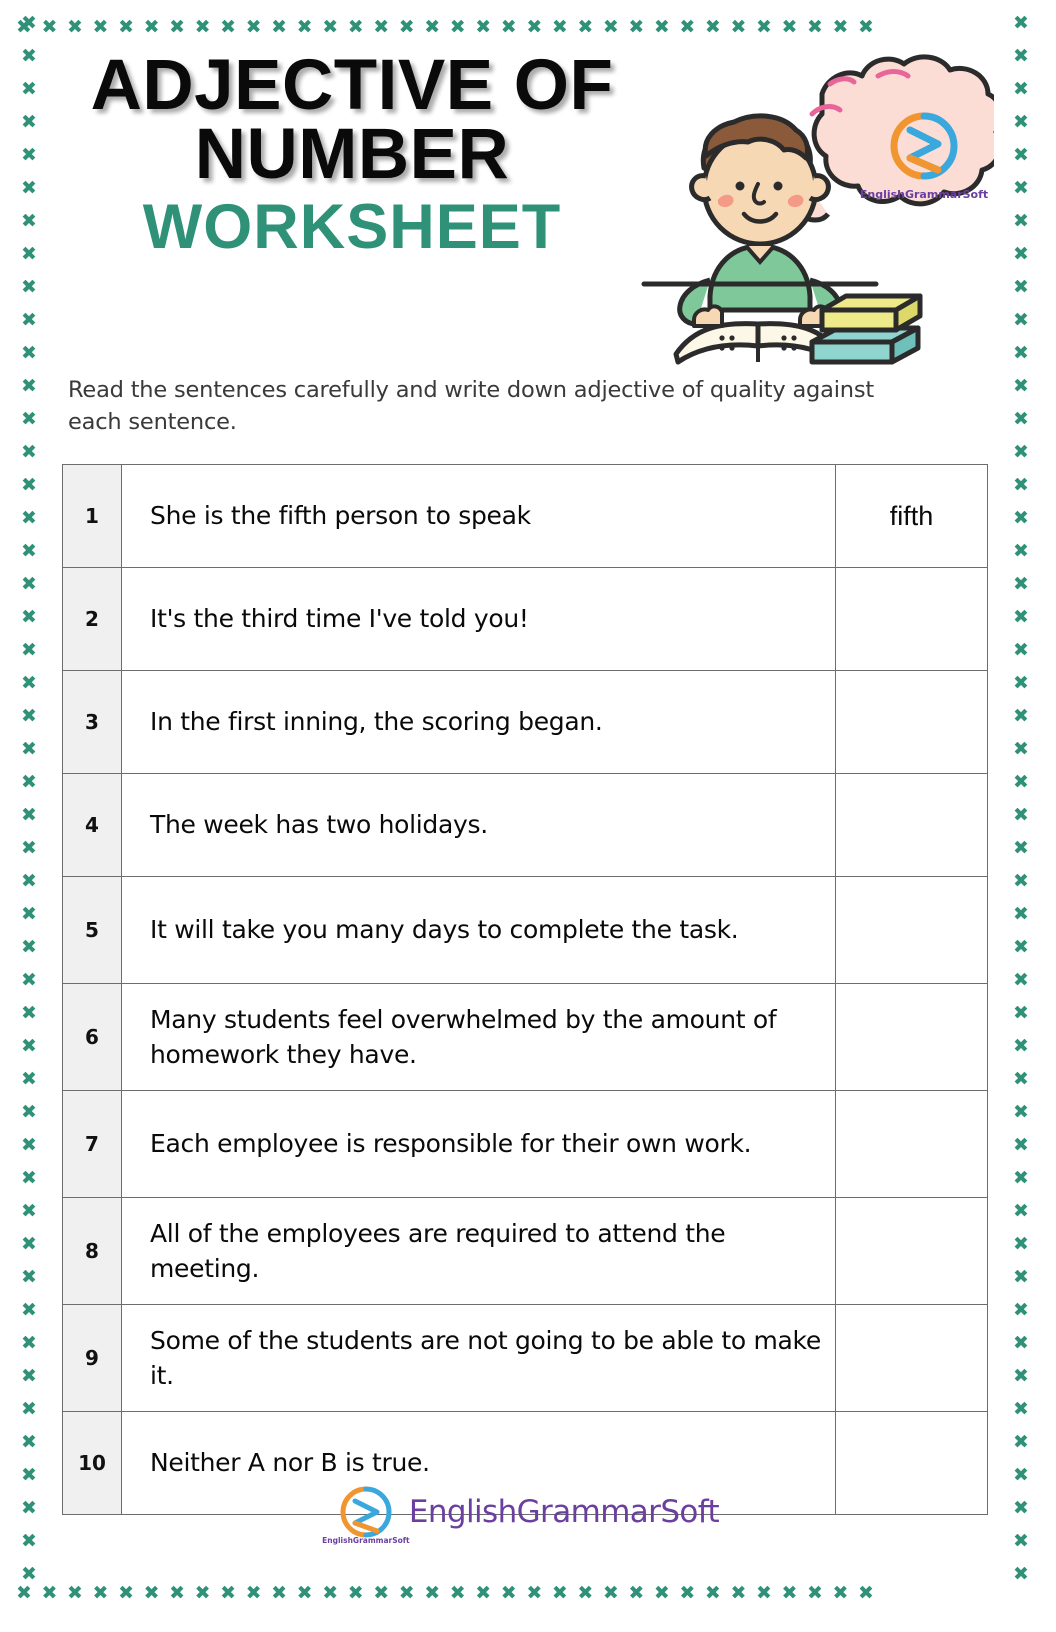  I want to click on row-number-cell: 7, so click(92, 1144).